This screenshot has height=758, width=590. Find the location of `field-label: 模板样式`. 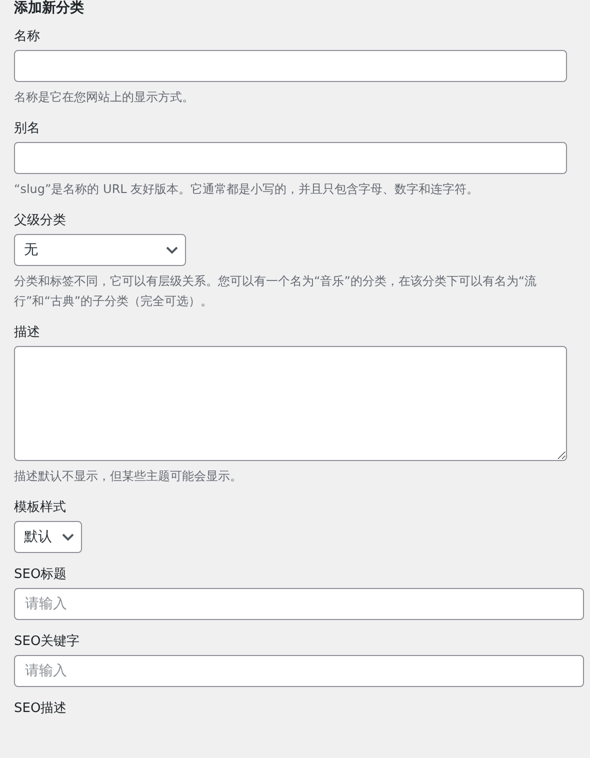

field-label: 模板样式 is located at coordinates (40, 508).